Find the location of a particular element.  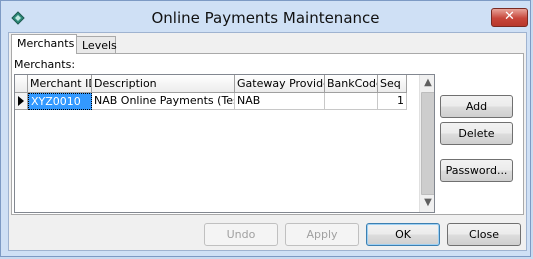

delete-button: Delete is located at coordinates (476, 133).